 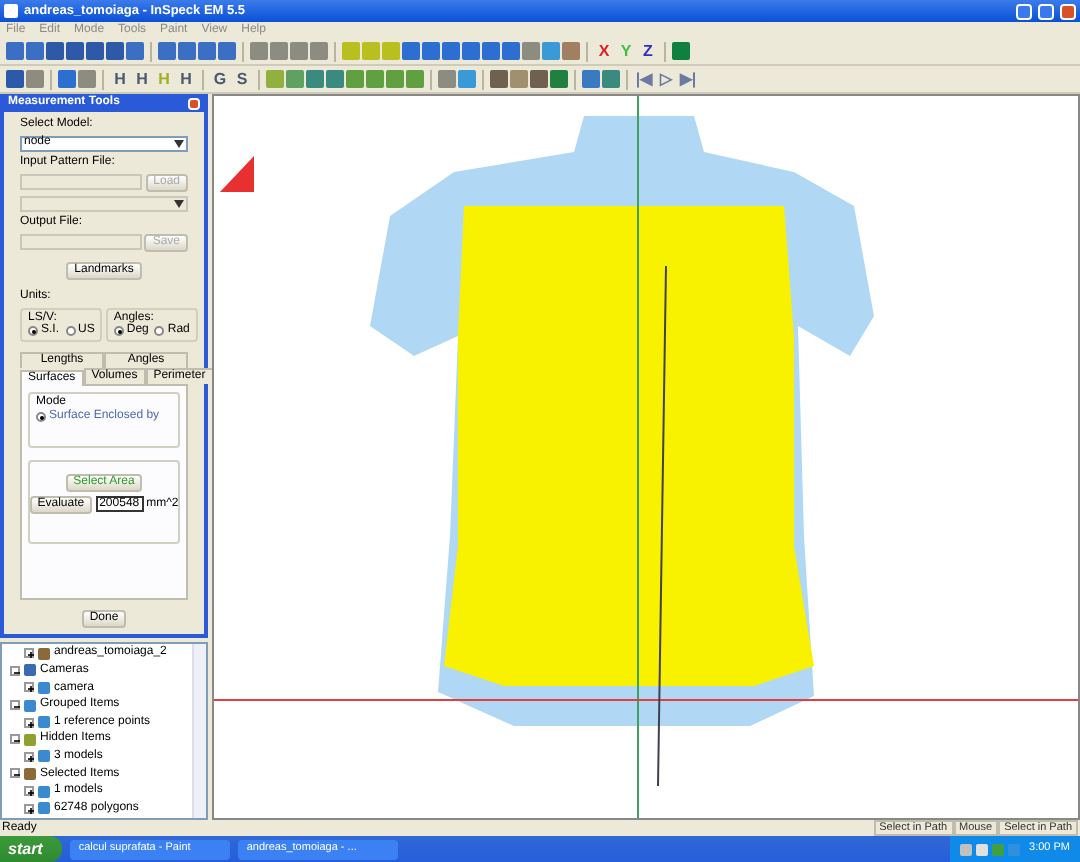 What do you see at coordinates (31, 849) in the screenshot?
I see `start-button: start` at bounding box center [31, 849].